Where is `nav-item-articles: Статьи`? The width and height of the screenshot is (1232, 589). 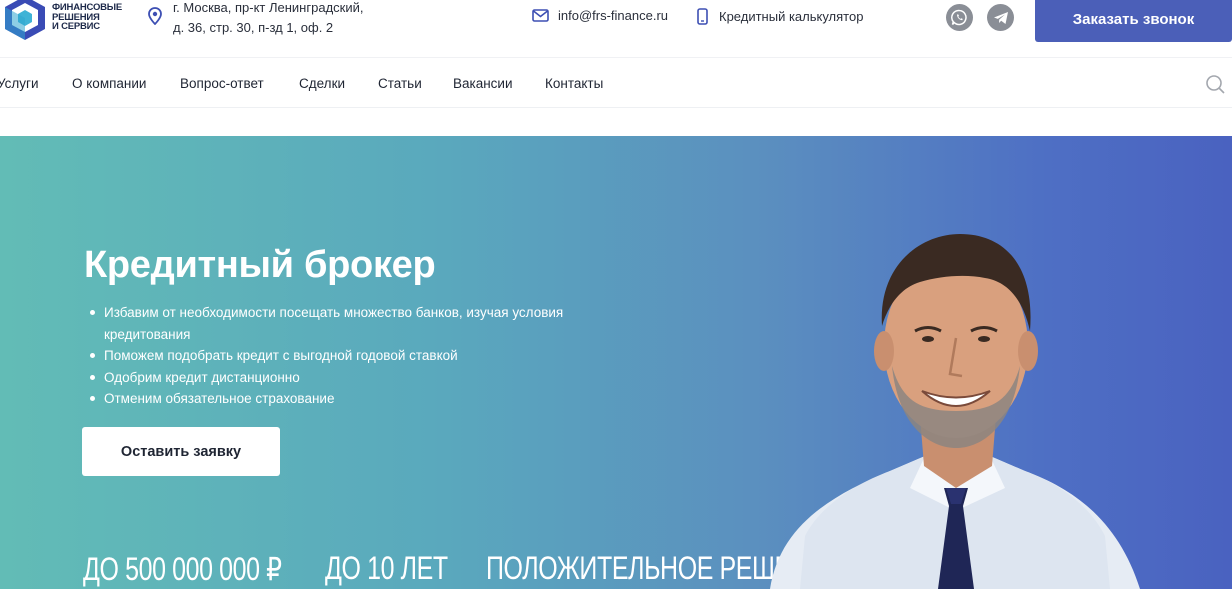
nav-item-articles: Статьи is located at coordinates (400, 83).